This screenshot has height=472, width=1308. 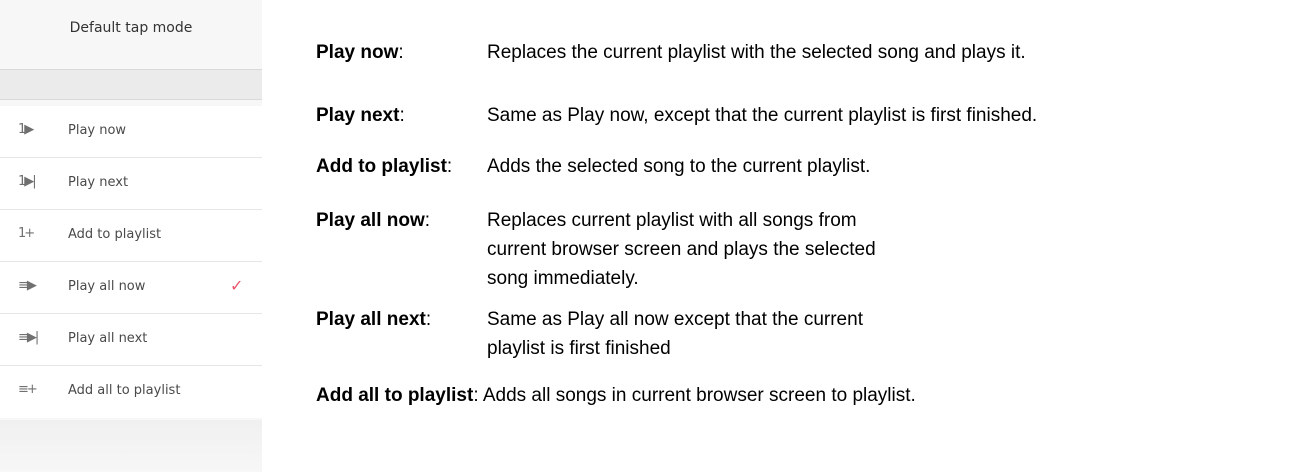 What do you see at coordinates (131, 184) in the screenshot?
I see `menu-item-play-next: 1▶| Play next` at bounding box center [131, 184].